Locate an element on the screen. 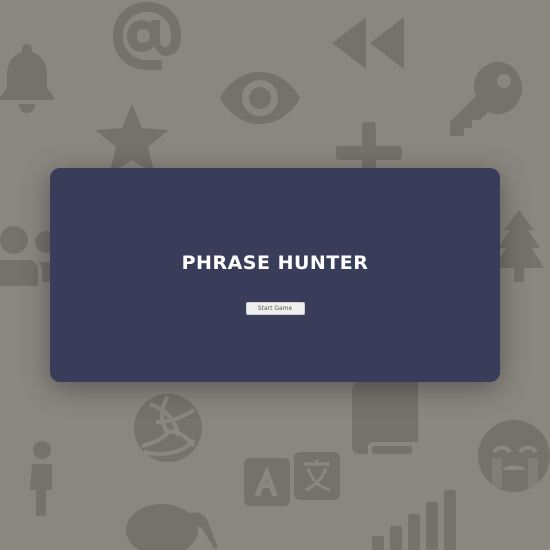 Image resolution: width=550 pixels, height=550 pixels. book-icon is located at coordinates (385, 417).